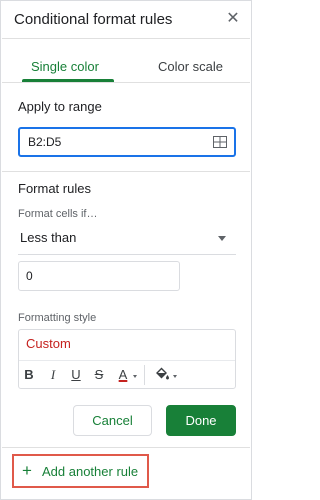 The image size is (320, 500). I want to click on plus-icon: +, so click(27, 470).